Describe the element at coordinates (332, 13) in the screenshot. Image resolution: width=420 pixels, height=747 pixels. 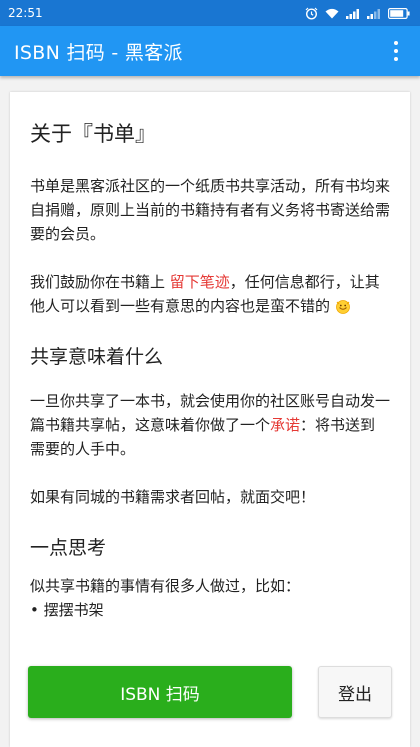
I see `wifi-icon` at that location.